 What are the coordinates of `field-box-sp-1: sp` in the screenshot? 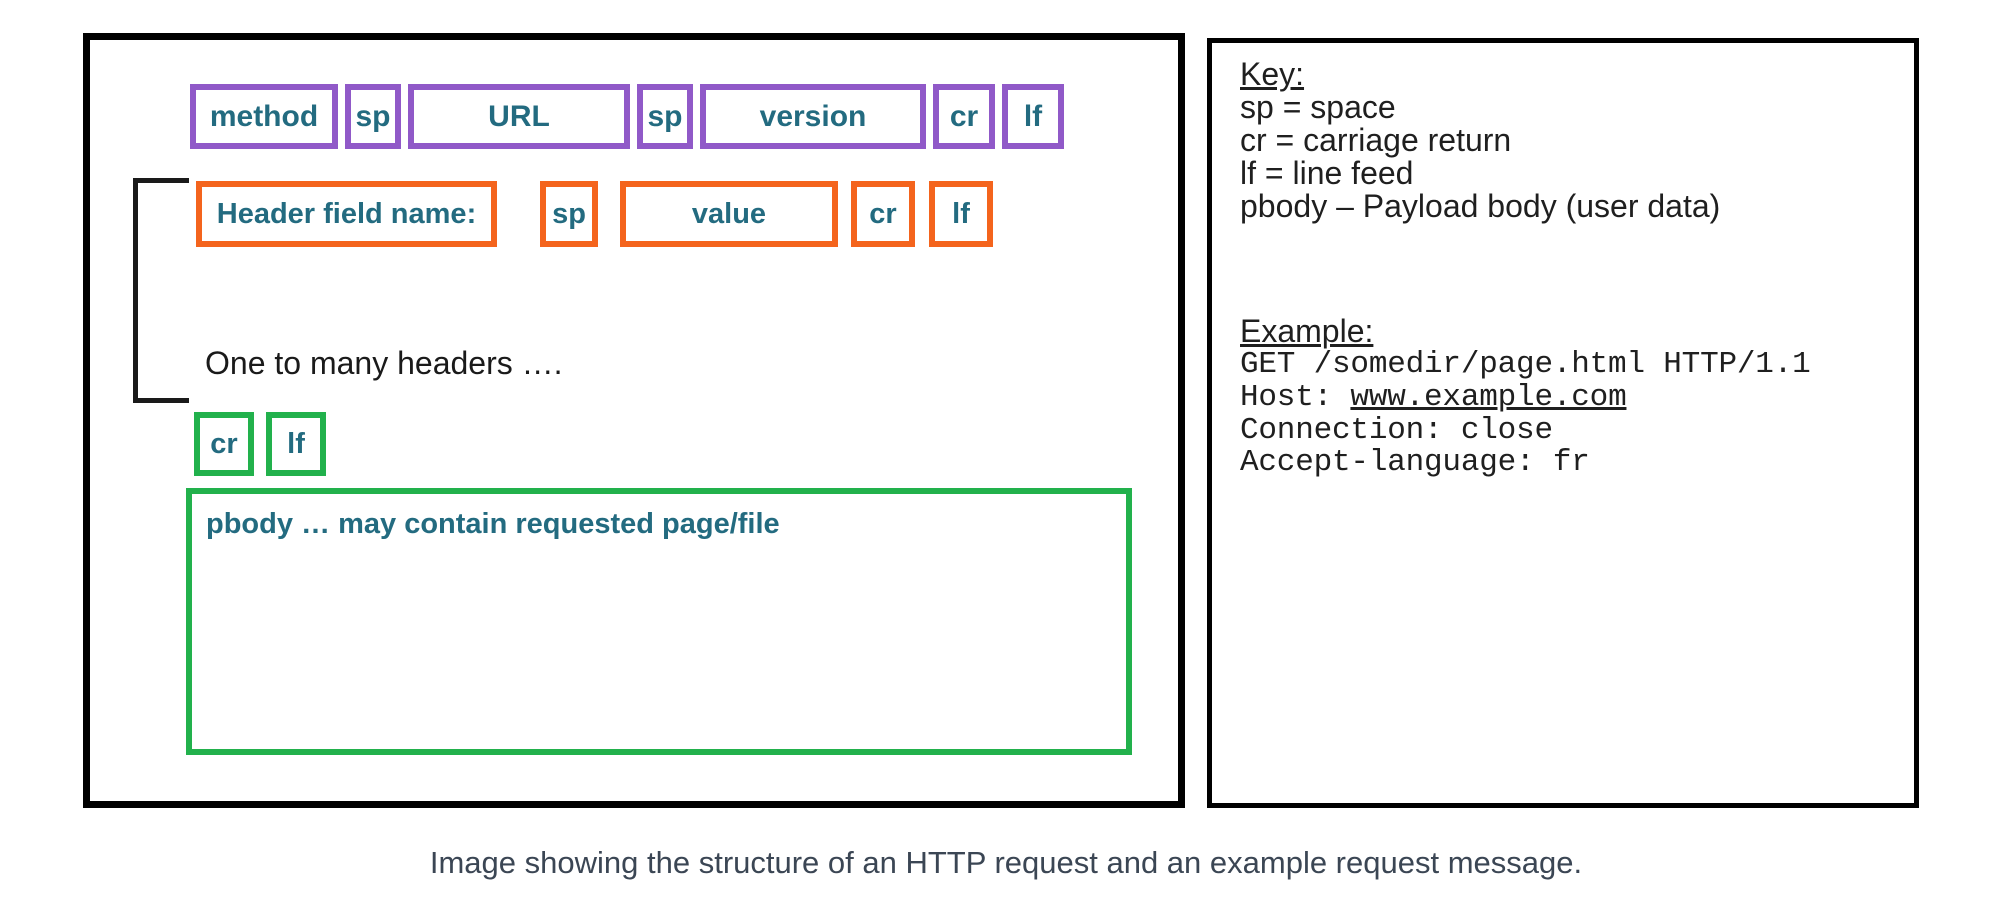 It's located at (373, 116).